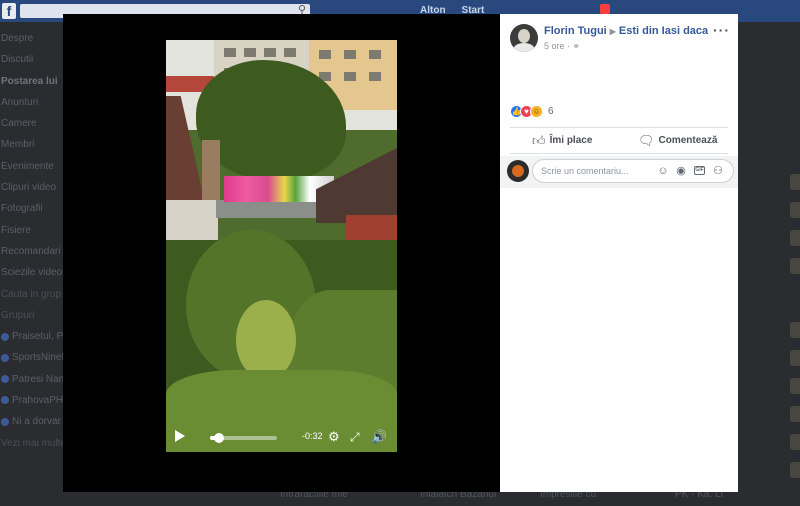  I want to click on sticker-icon: ⚇, so click(718, 171).